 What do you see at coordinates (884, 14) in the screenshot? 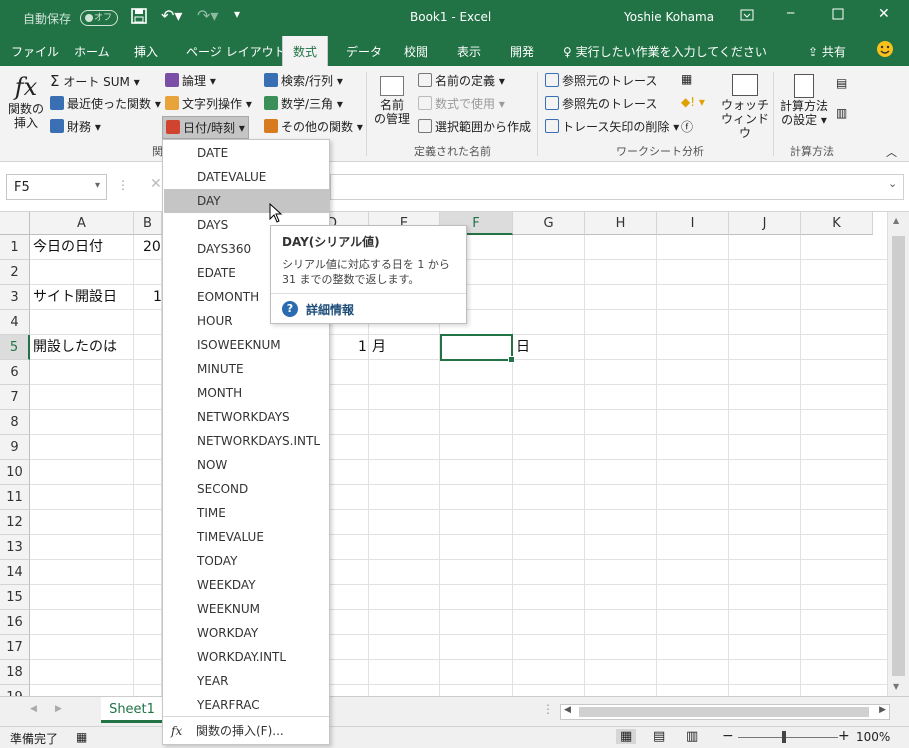
I see `close-icon: ✕` at bounding box center [884, 14].